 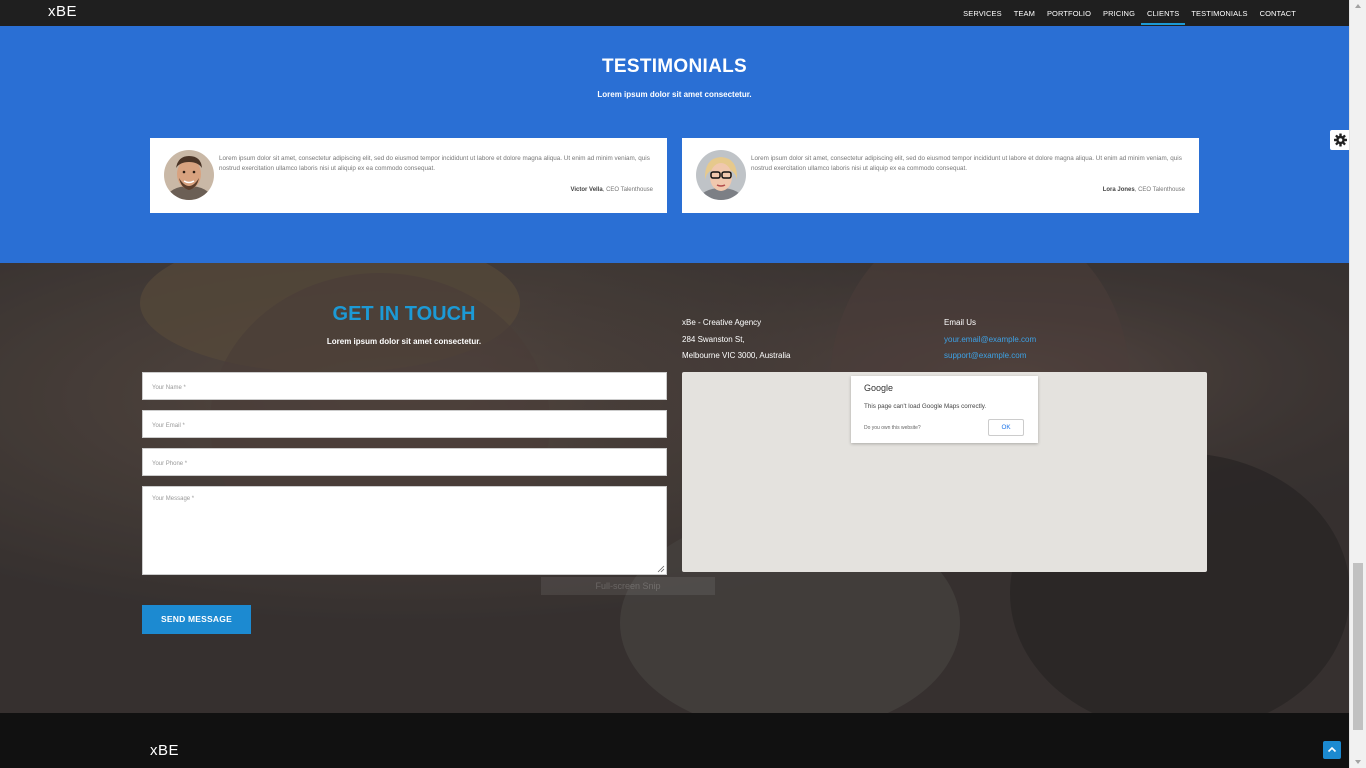 What do you see at coordinates (196, 619) in the screenshot?
I see `send-message-button: SEND MESSAGE` at bounding box center [196, 619].